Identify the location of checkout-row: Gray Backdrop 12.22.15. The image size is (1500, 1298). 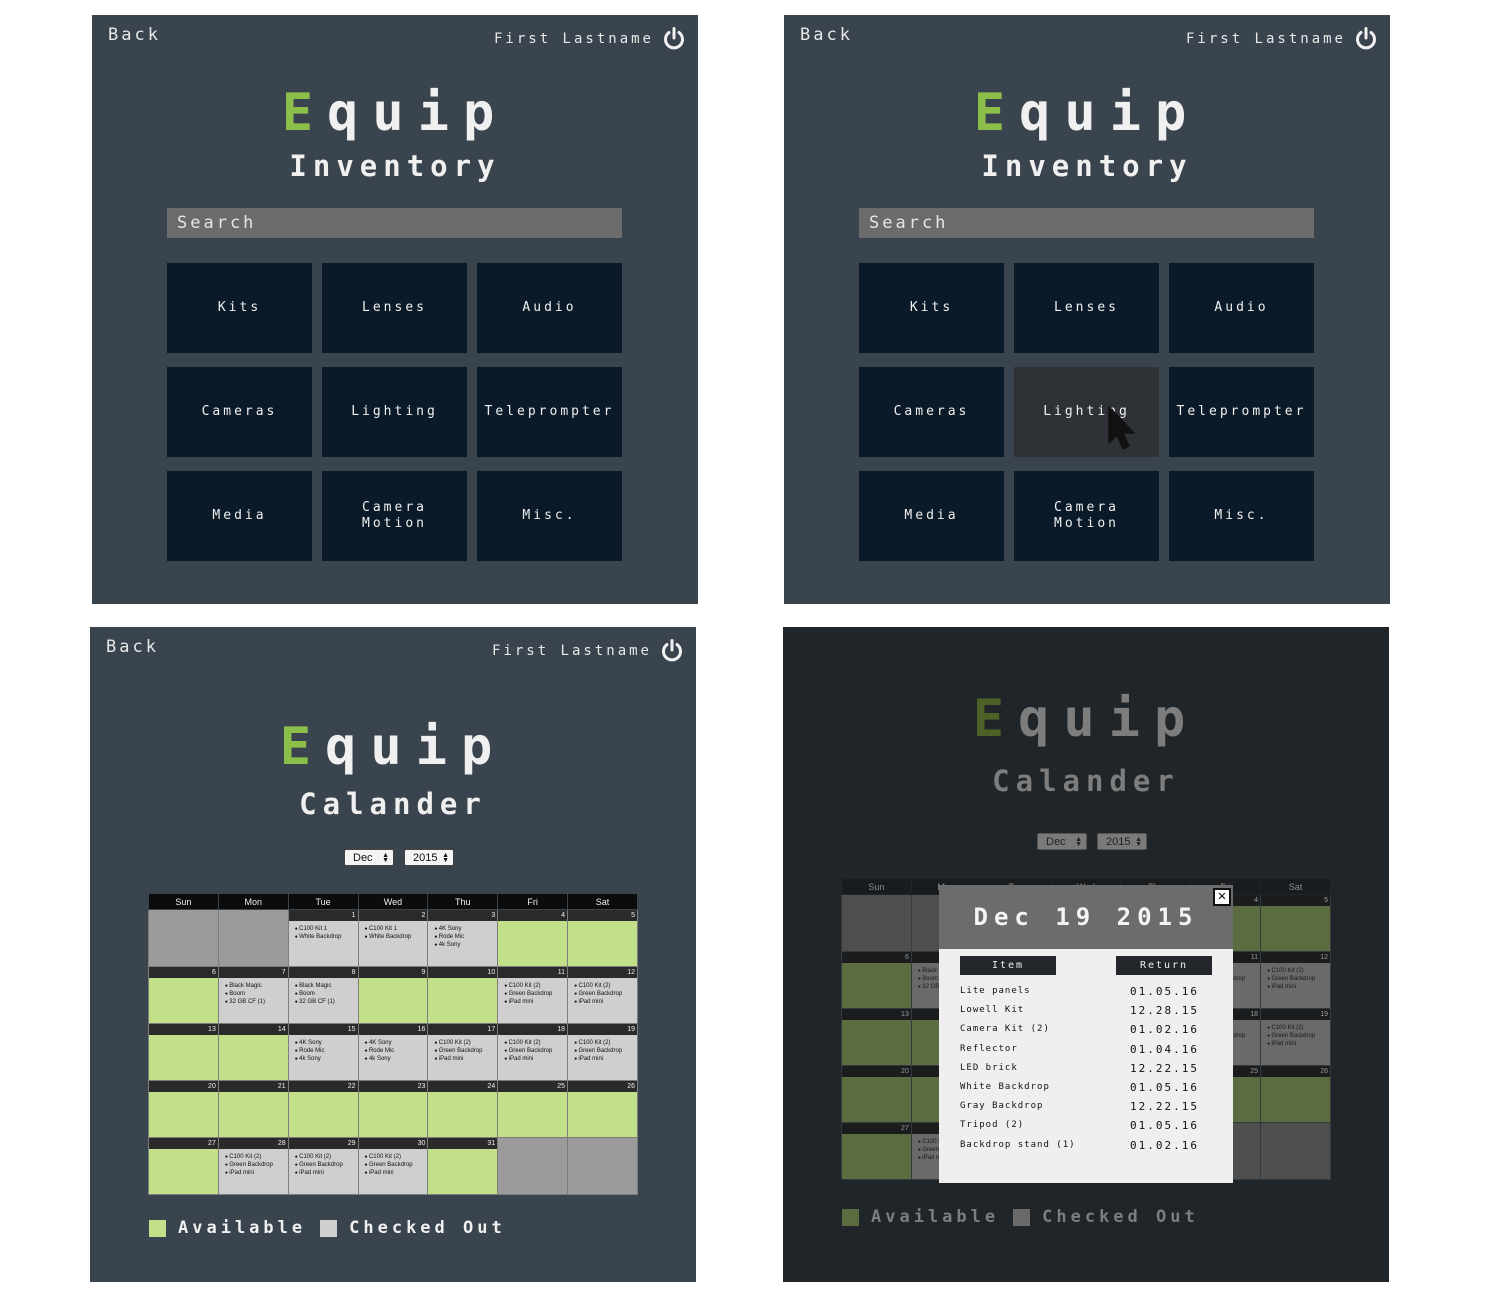
(1086, 1107).